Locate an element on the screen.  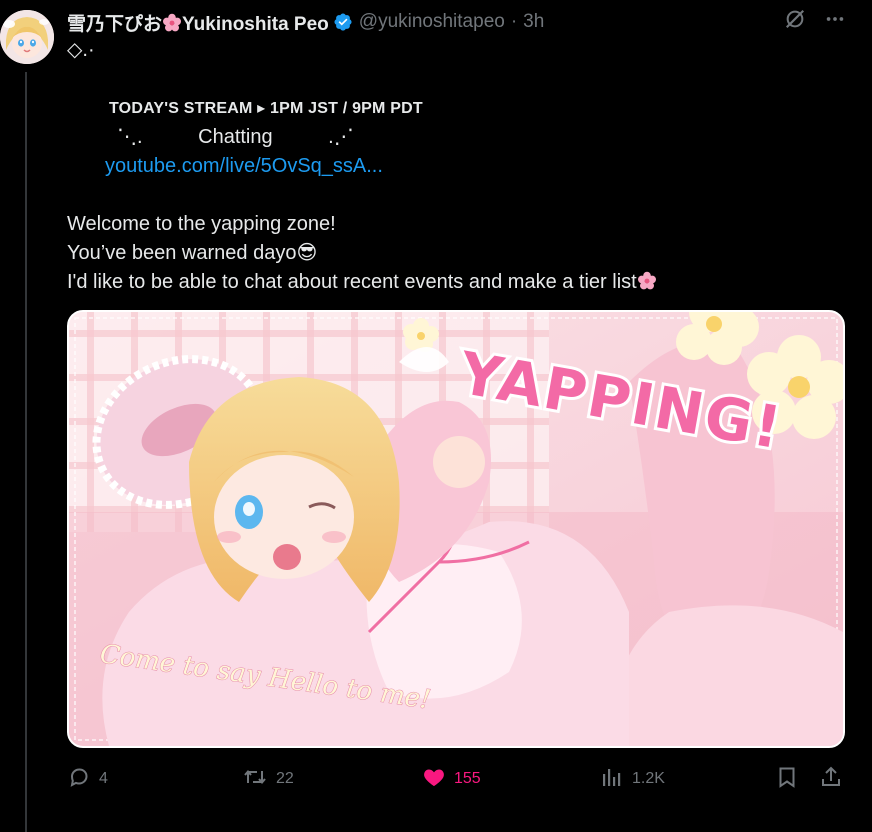
repost-button: 22 is located at coordinates (268, 779).